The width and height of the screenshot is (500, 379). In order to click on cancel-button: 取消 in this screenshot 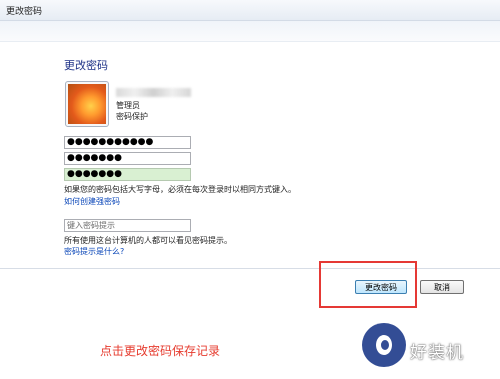, I will do `click(442, 287)`.